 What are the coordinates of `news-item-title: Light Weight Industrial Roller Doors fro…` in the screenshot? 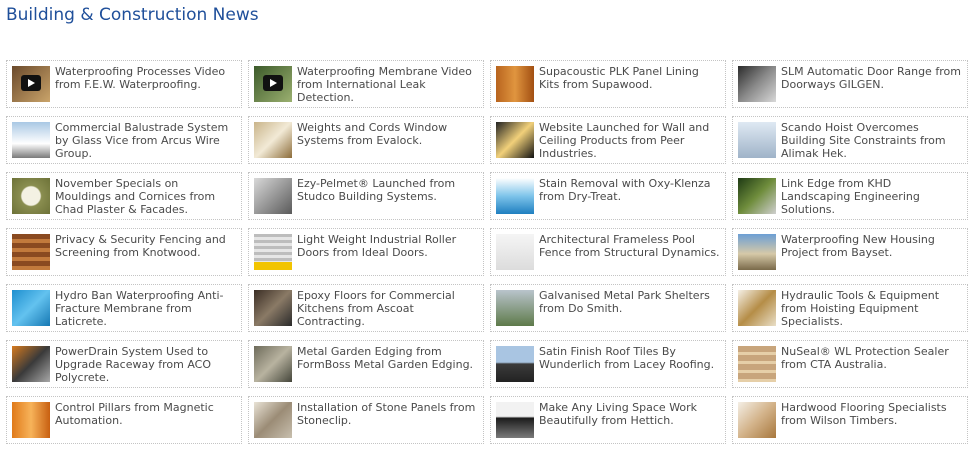 It's located at (388, 246).